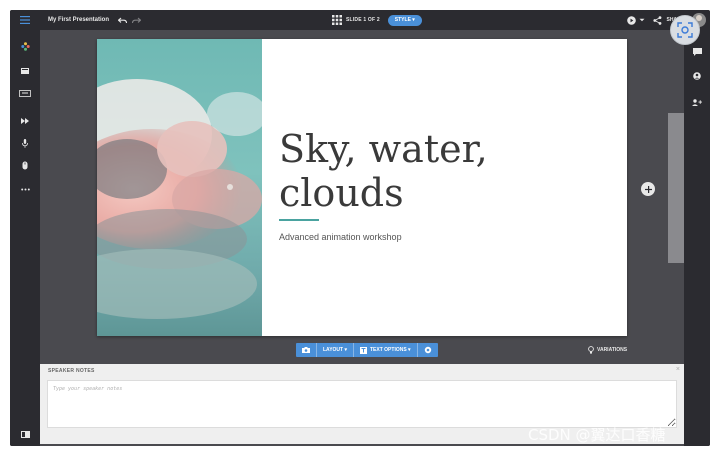 The image size is (716, 454). I want to click on capture-icon, so click(685, 30).